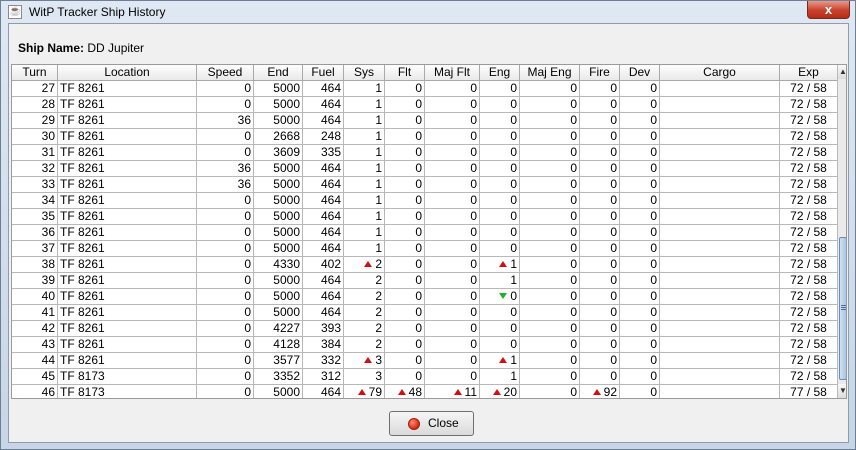 Image resolution: width=856 pixels, height=450 pixels. What do you see at coordinates (364, 121) in the screenshot?
I see `cell-sys: 1` at bounding box center [364, 121].